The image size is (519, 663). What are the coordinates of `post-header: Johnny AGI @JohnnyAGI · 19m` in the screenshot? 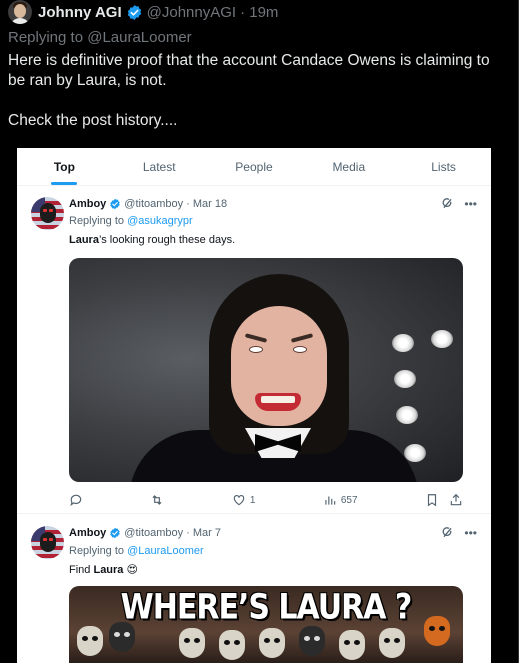 It's located at (143, 12).